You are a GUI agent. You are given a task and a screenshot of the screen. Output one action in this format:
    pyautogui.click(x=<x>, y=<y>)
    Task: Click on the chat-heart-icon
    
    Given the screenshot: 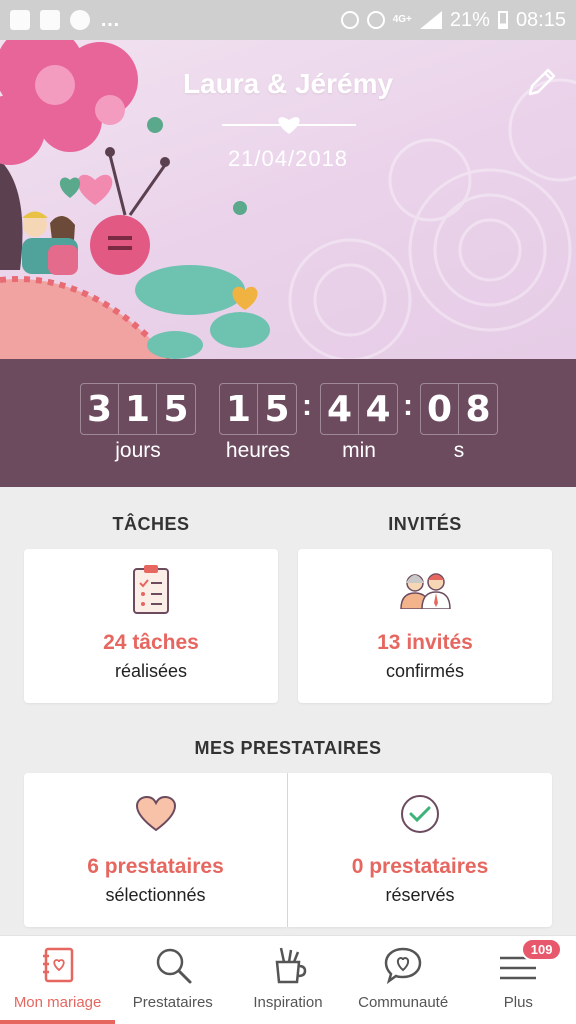 What is the action you would take?
    pyautogui.click(x=403, y=966)
    